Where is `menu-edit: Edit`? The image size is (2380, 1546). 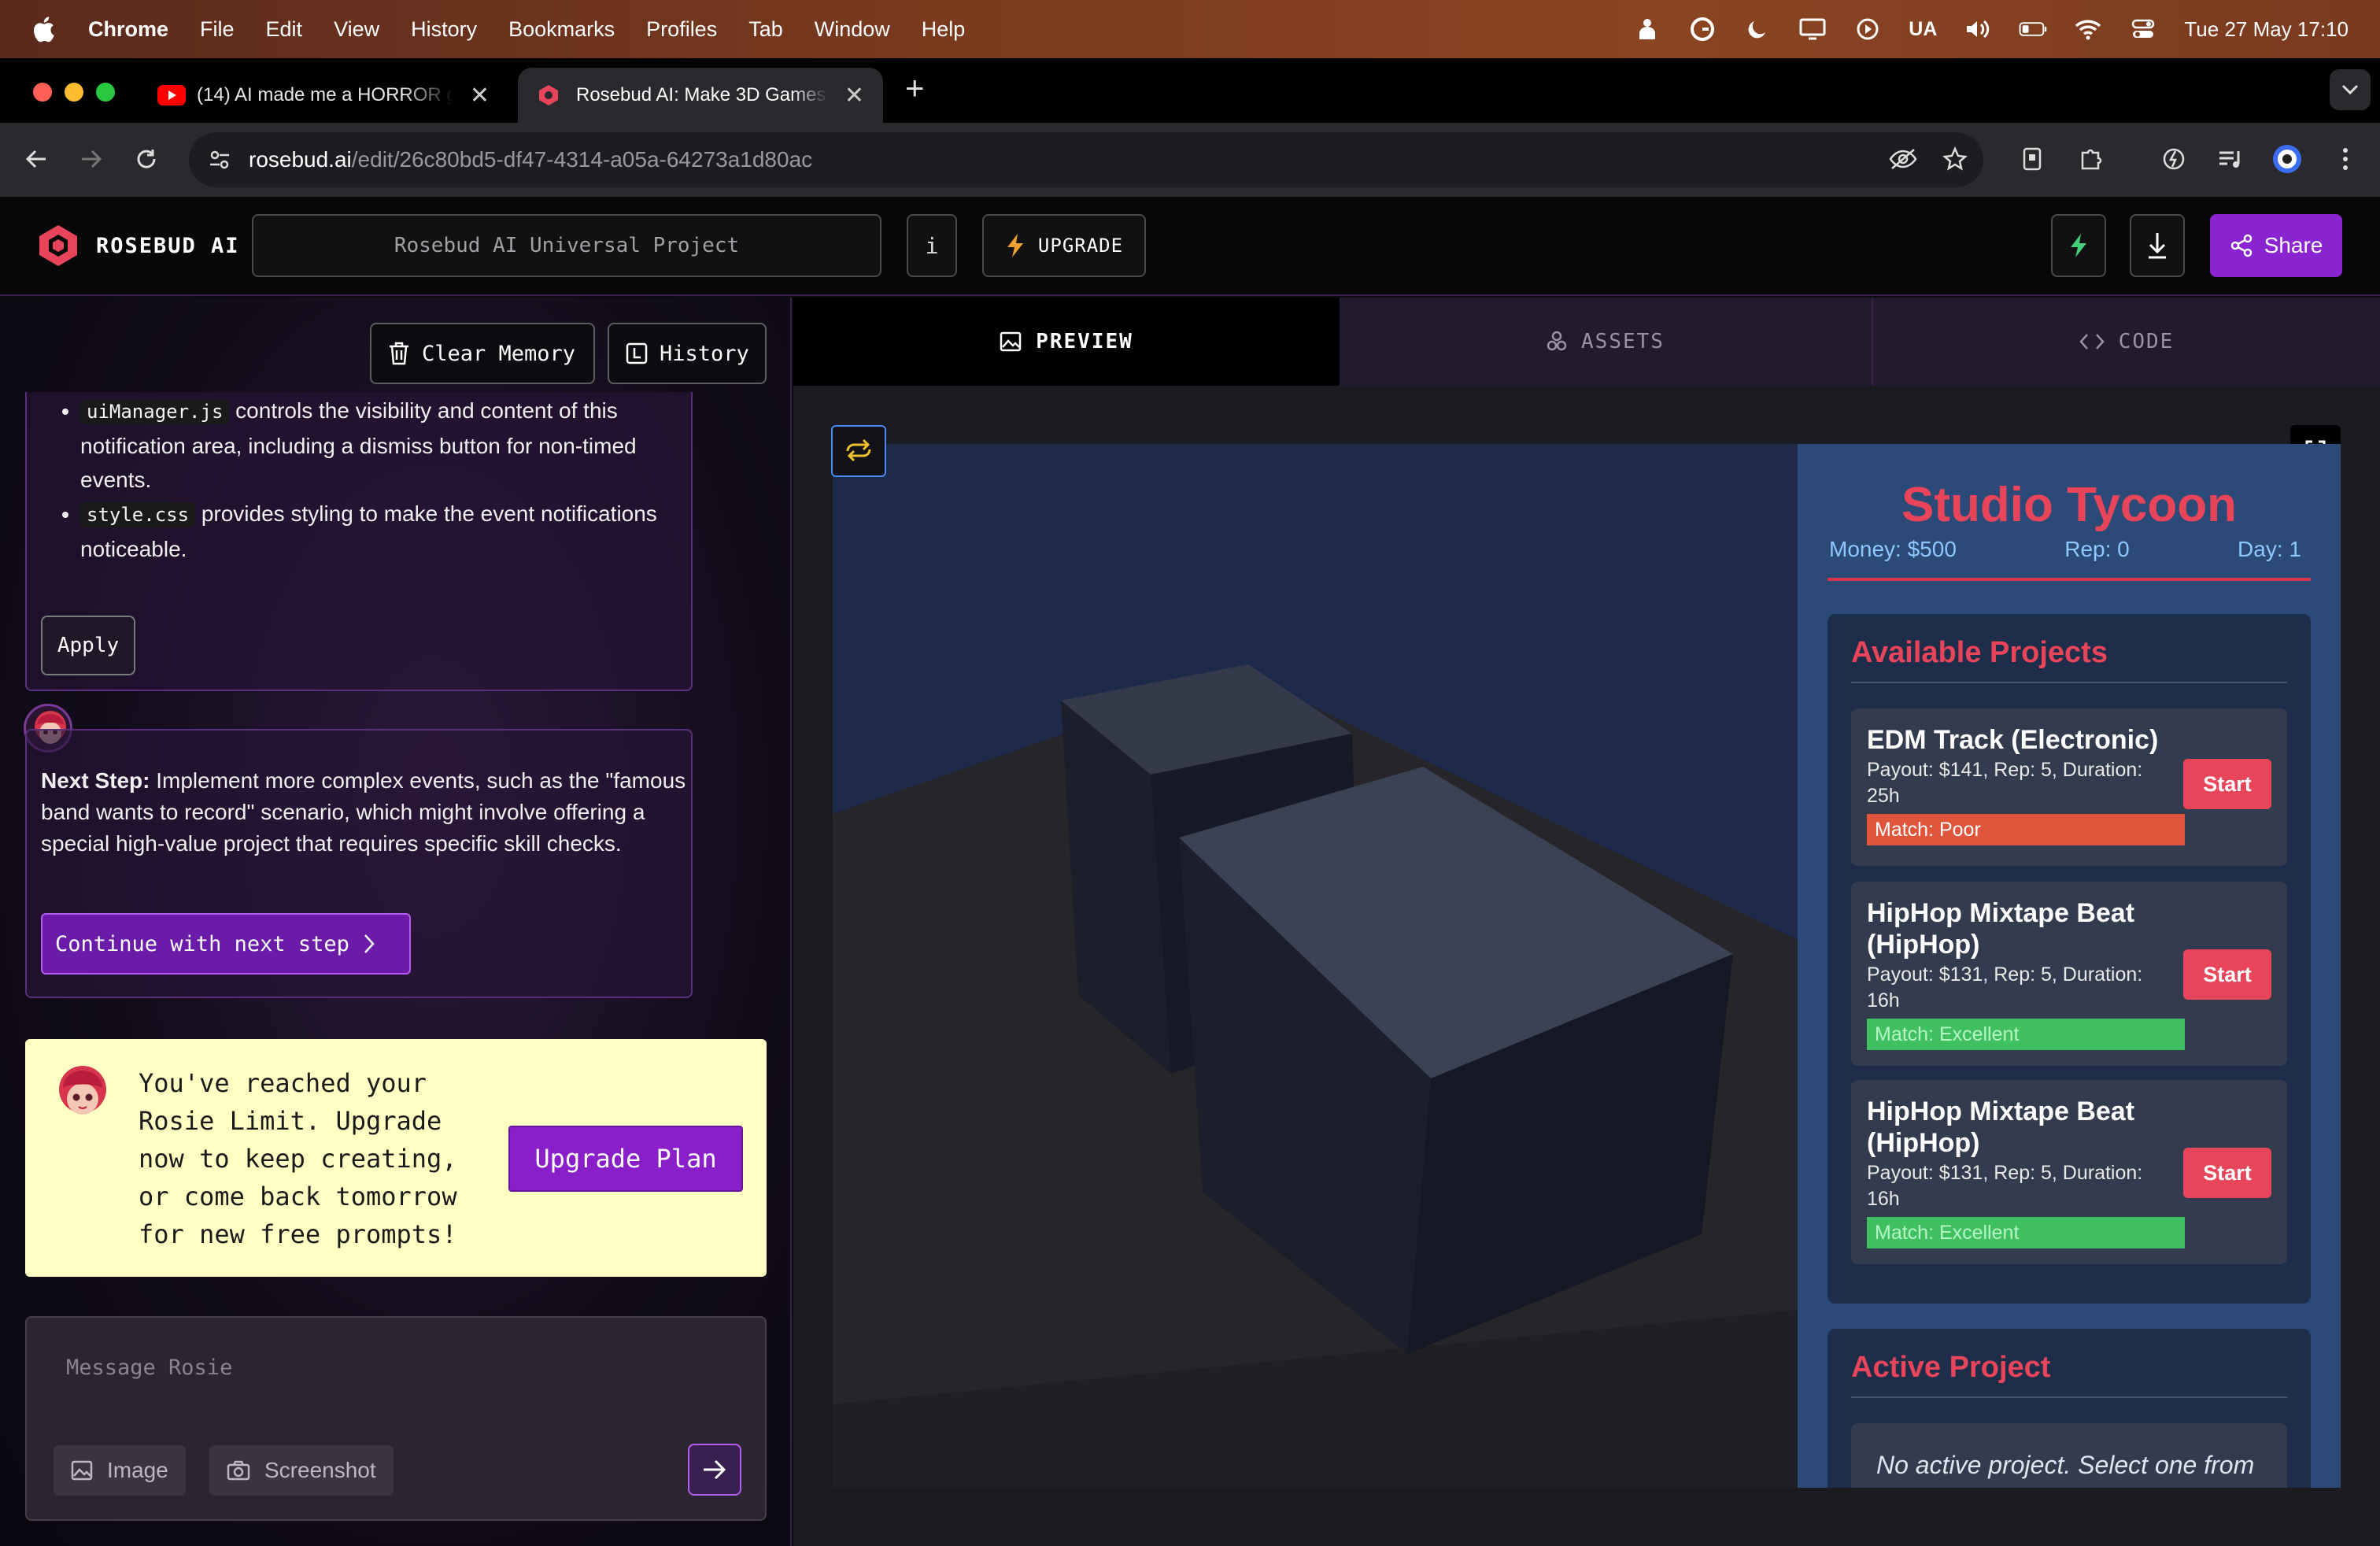 menu-edit: Edit is located at coordinates (284, 29).